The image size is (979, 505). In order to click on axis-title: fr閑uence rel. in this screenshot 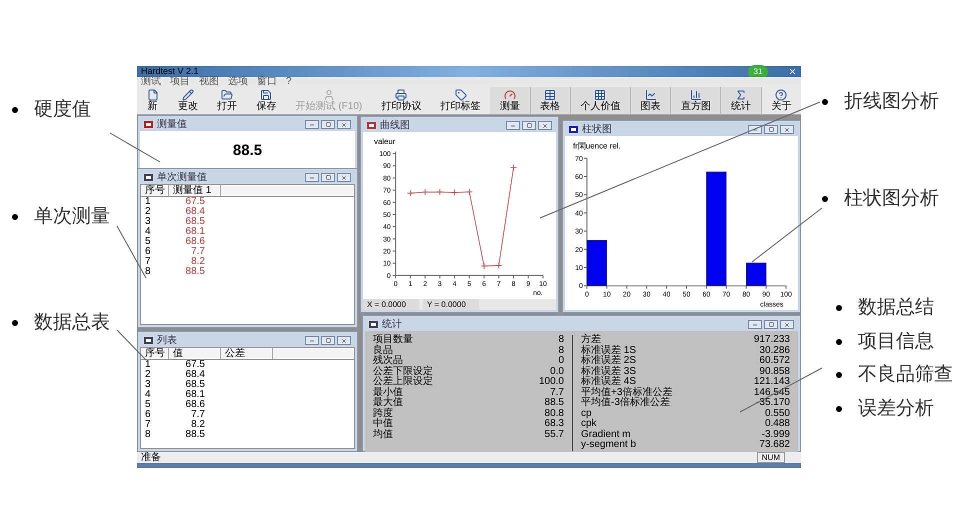, I will do `click(596, 145)`.